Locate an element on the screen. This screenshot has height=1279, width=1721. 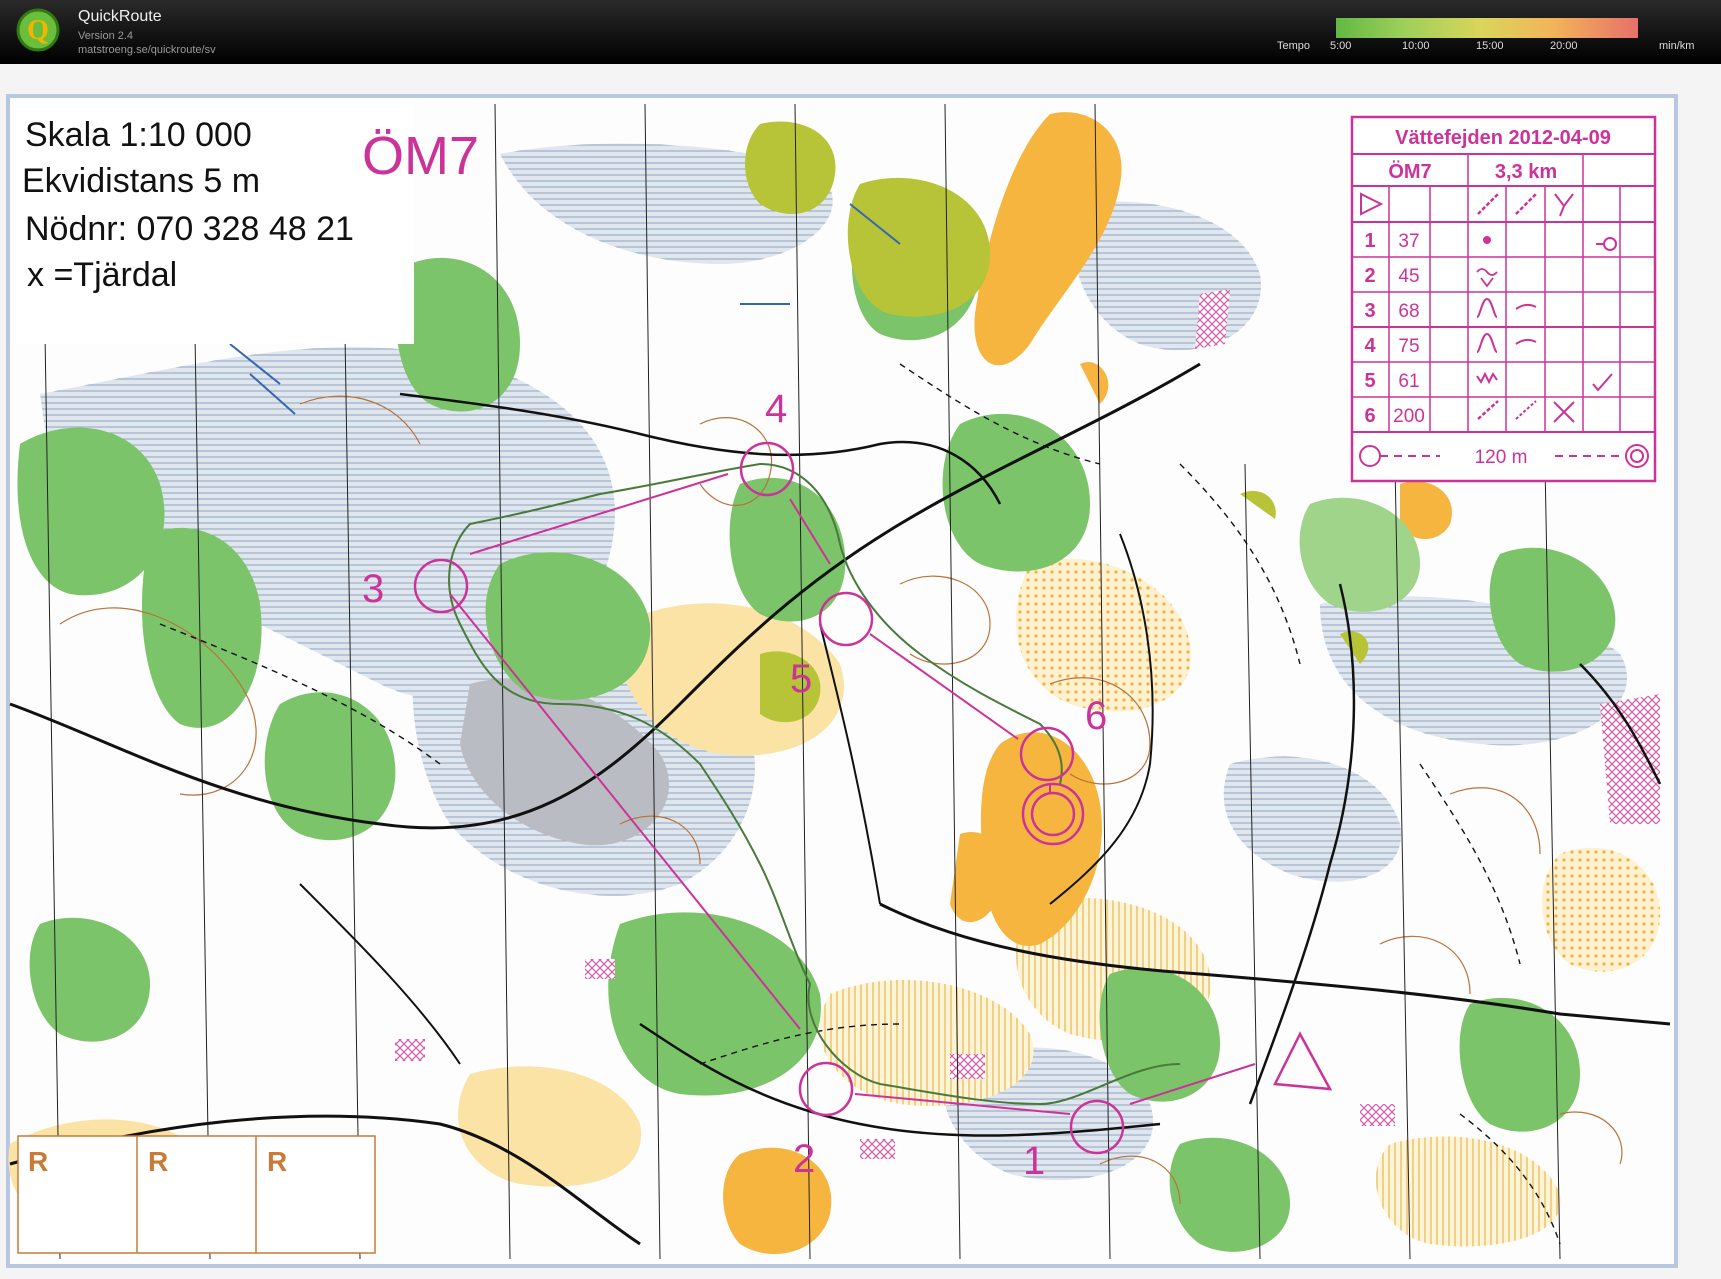
tempo-tick: 15:00 is located at coordinates (1490, 46).